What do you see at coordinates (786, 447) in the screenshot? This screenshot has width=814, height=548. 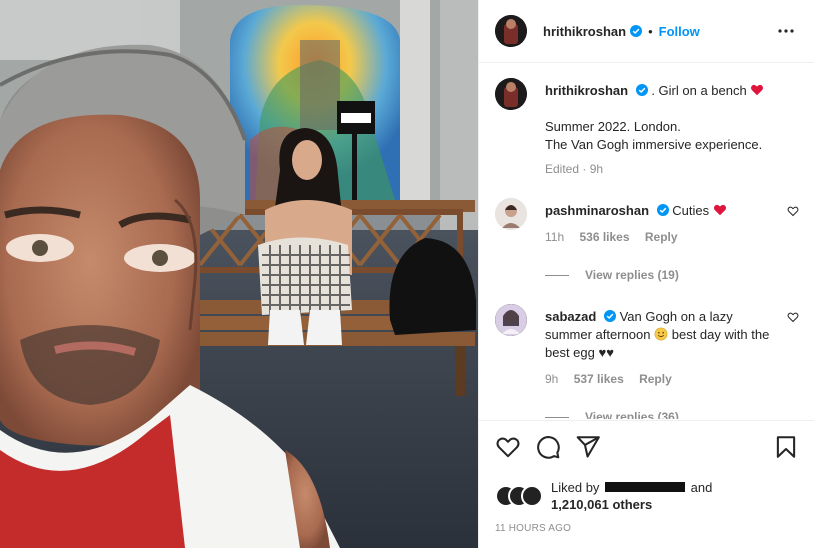 I see `save-icon` at bounding box center [786, 447].